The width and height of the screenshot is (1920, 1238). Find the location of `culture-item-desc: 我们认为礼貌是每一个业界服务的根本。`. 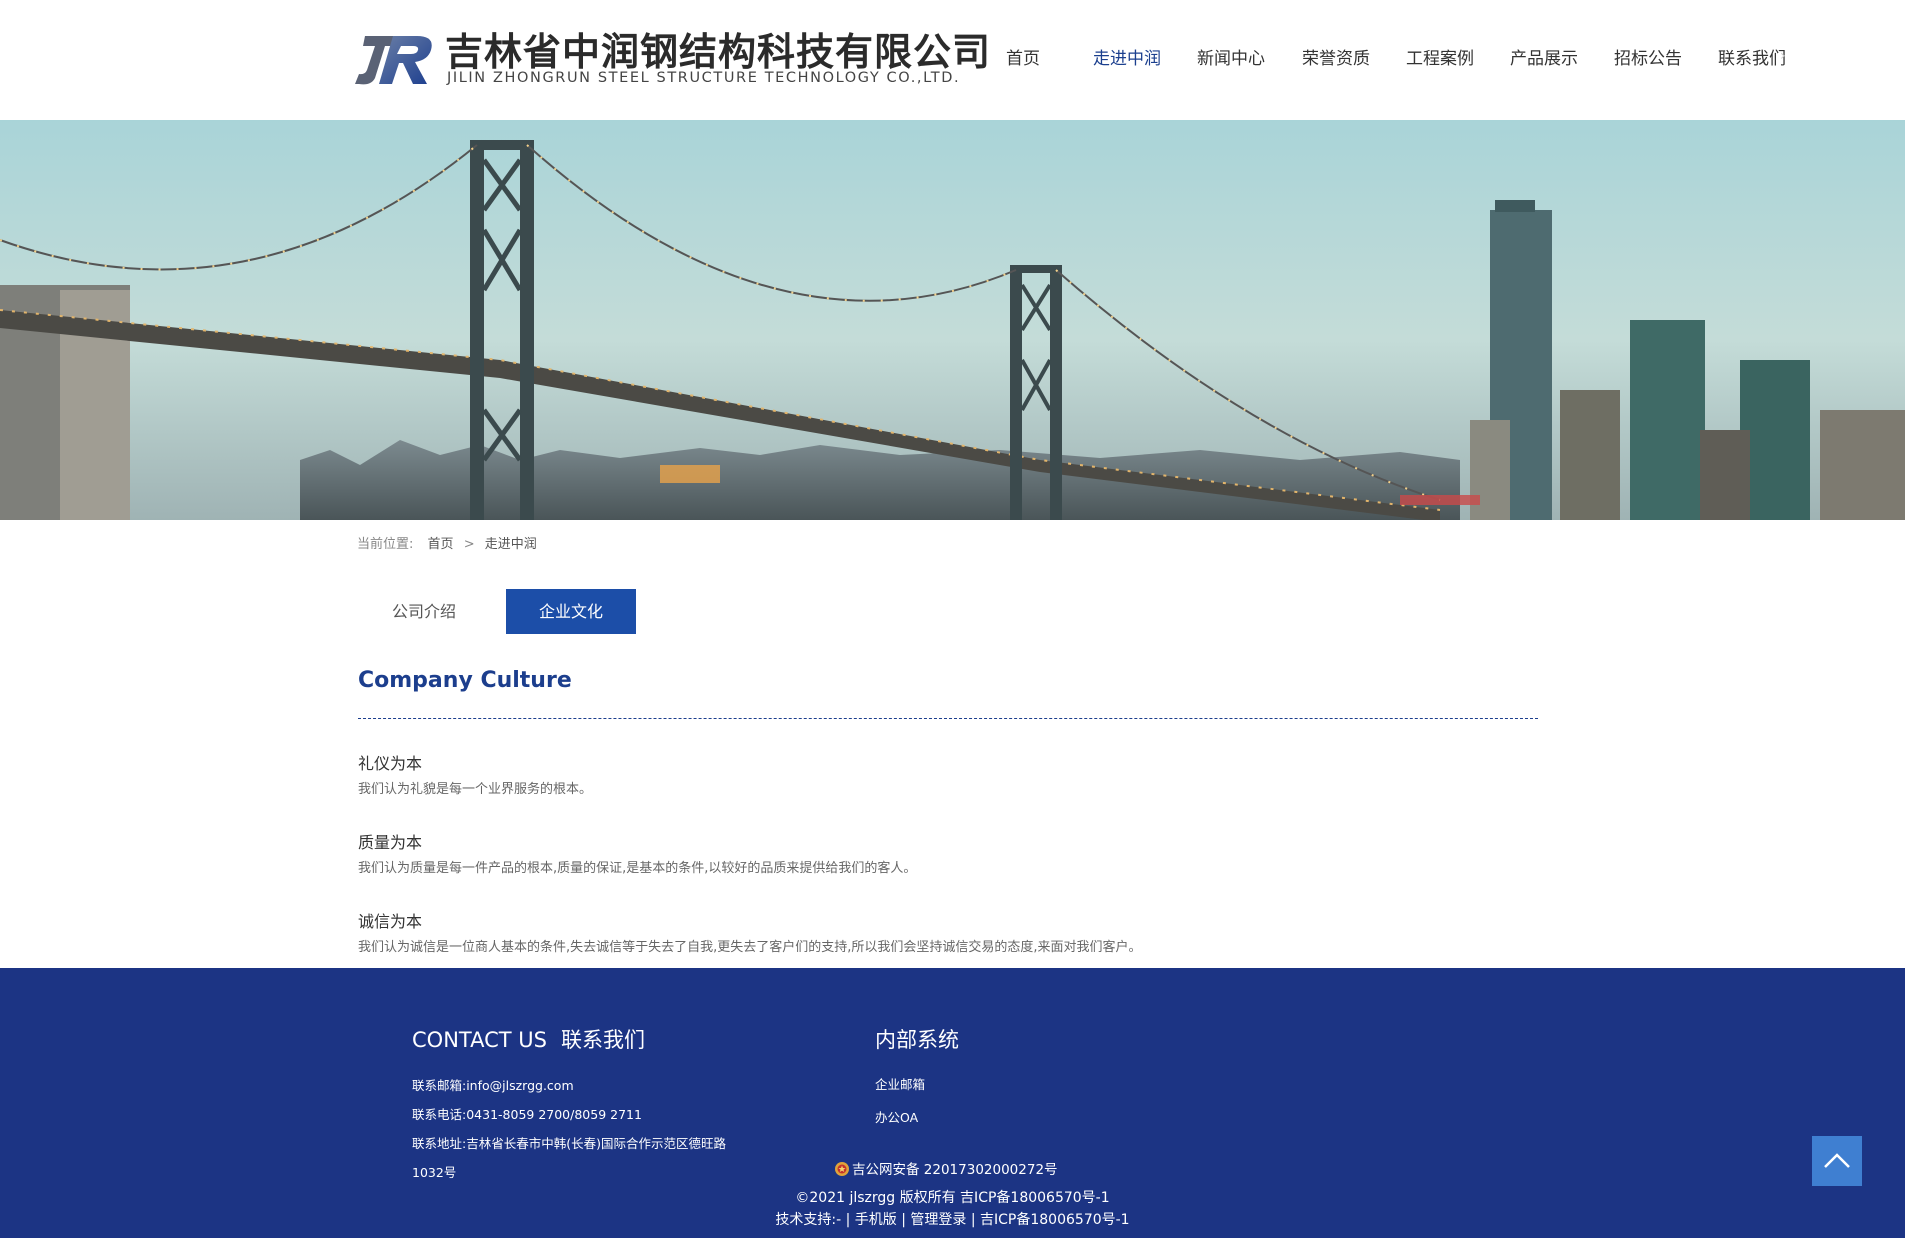

culture-item-desc: 我们认为礼貌是每一个业界服务的根本。 is located at coordinates (475, 789).